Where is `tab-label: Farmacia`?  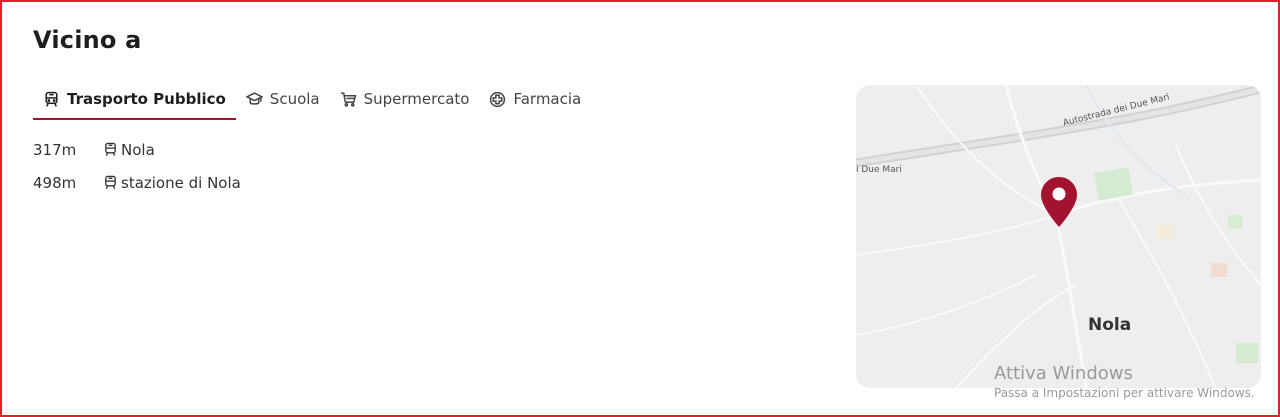 tab-label: Farmacia is located at coordinates (547, 99).